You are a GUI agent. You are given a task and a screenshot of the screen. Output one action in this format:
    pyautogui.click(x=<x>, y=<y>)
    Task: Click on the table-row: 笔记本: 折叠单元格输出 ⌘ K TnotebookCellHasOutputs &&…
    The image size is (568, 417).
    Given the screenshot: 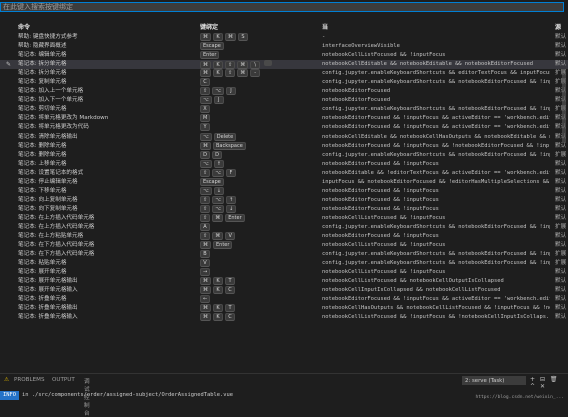 What is the action you would take?
    pyautogui.click(x=284, y=308)
    